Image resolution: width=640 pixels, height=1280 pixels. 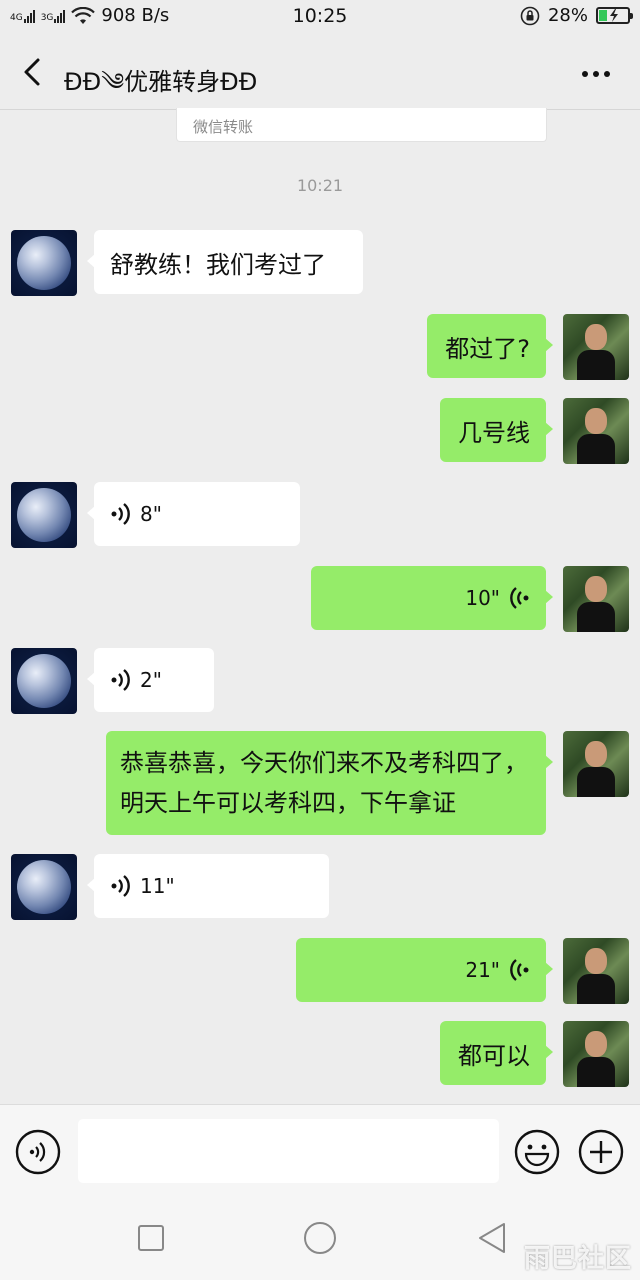 I want to click on voice-duration: 21", so click(x=482, y=970).